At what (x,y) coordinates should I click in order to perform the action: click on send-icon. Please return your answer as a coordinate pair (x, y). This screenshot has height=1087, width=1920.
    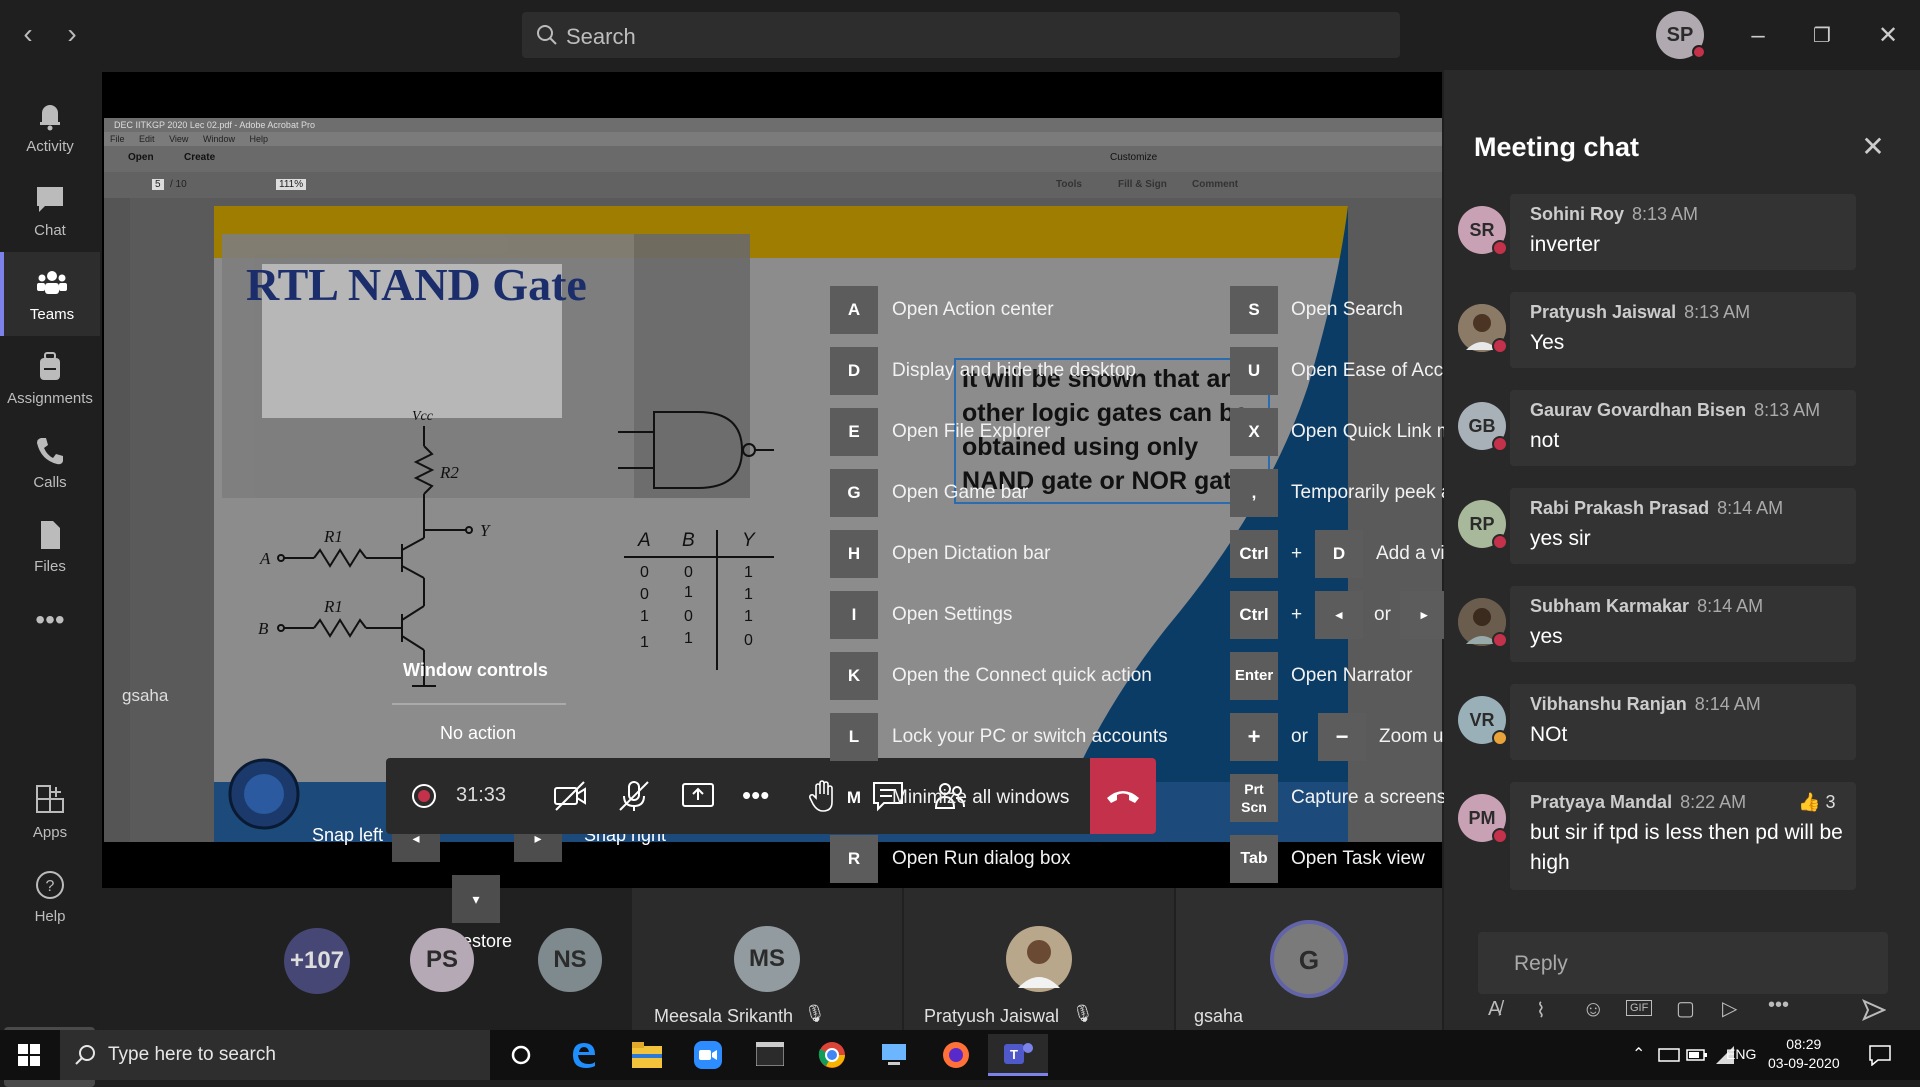
    Looking at the image, I should click on (1874, 1010).